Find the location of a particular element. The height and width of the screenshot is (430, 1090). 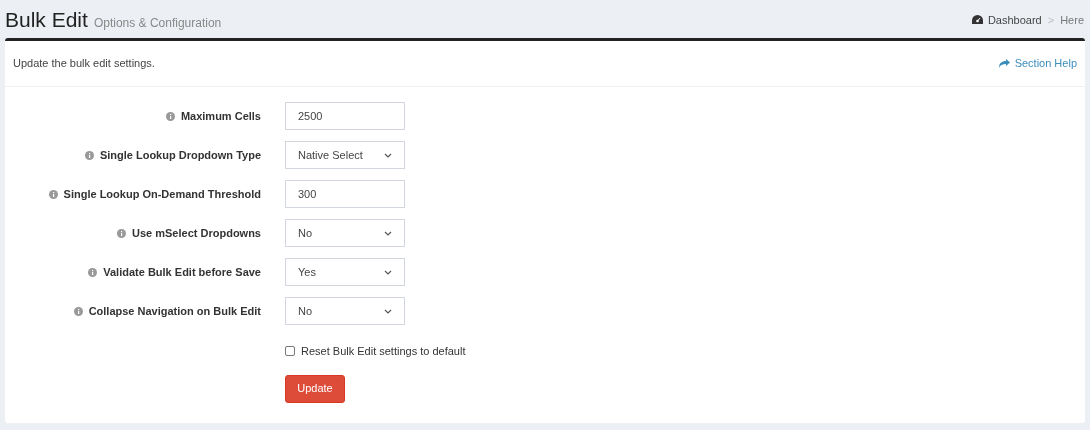

field-label: Use mSelect Dropdowns is located at coordinates (196, 233).